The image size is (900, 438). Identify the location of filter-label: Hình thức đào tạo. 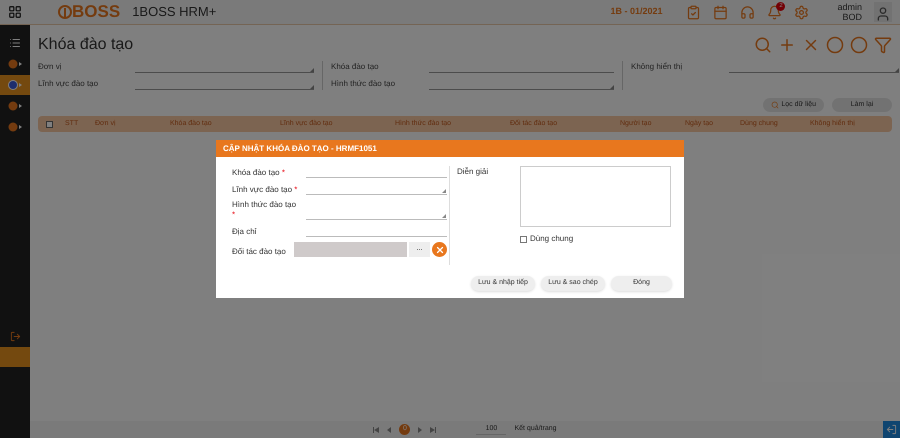
(363, 84).